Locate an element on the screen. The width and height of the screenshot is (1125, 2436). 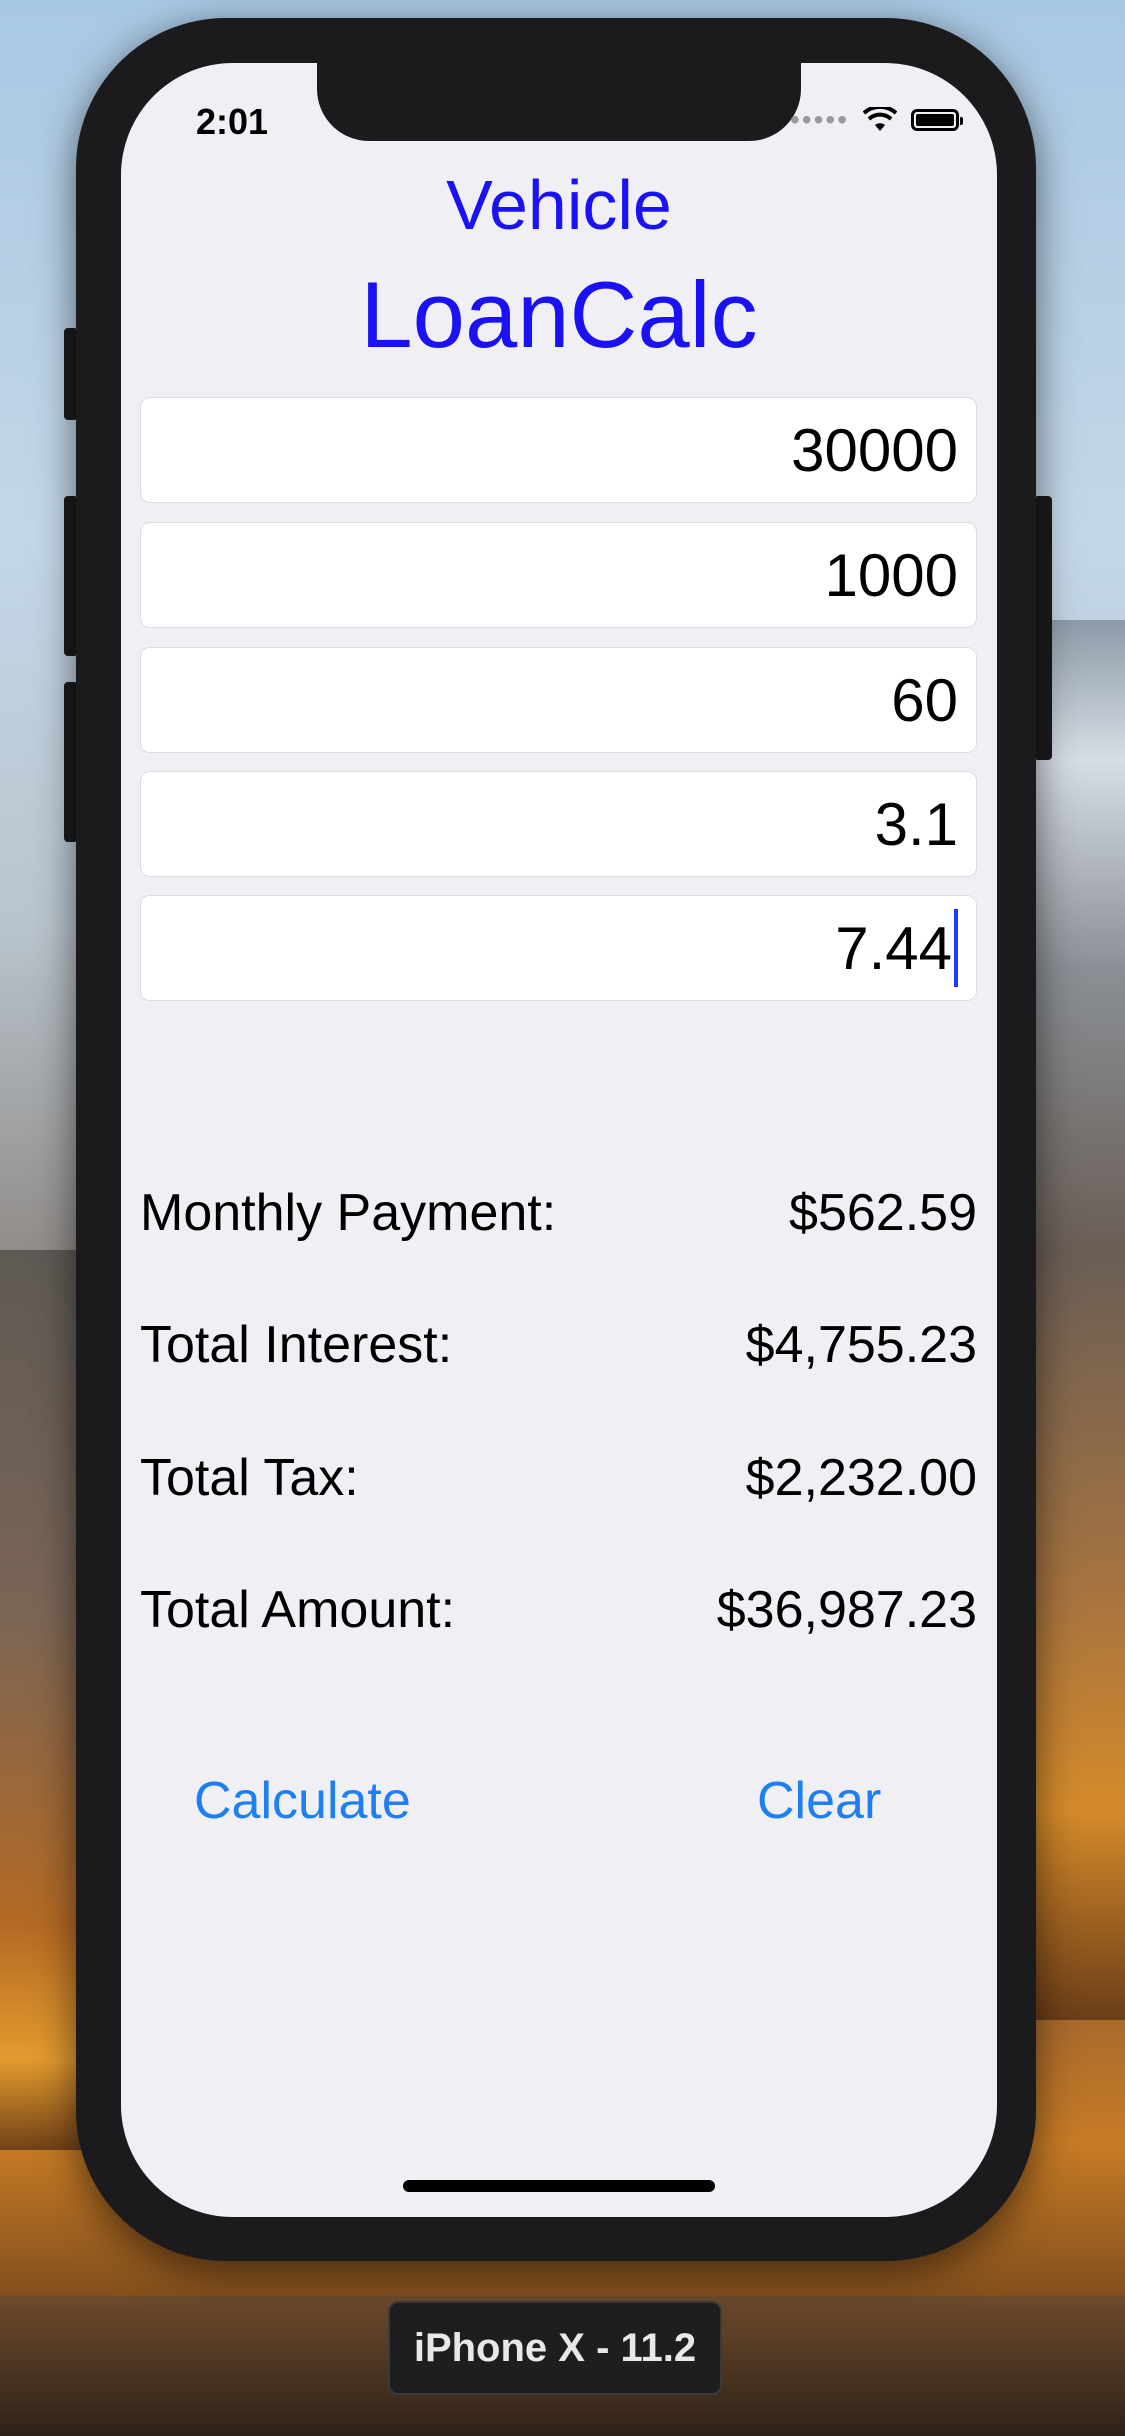
status-icons: ••••• is located at coordinates (876, 119).